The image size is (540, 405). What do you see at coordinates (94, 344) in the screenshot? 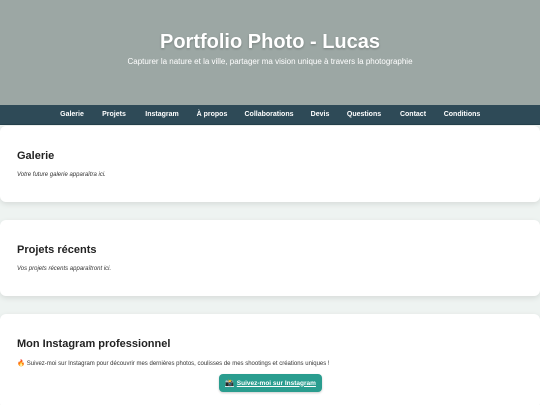
I see `instagram-title: Mon Instagram professionnel` at bounding box center [94, 344].